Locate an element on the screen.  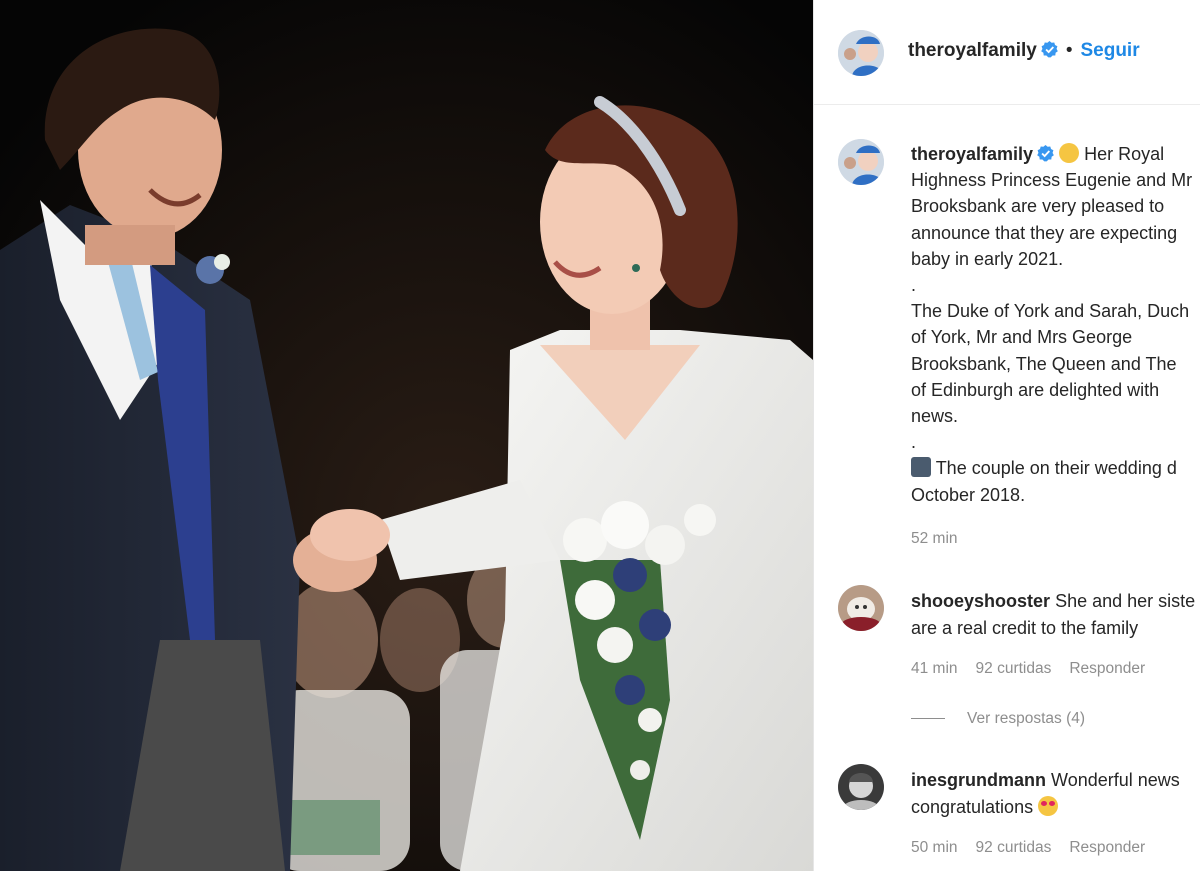
caption-line-12: October 2018. is located at coordinates (968, 494).